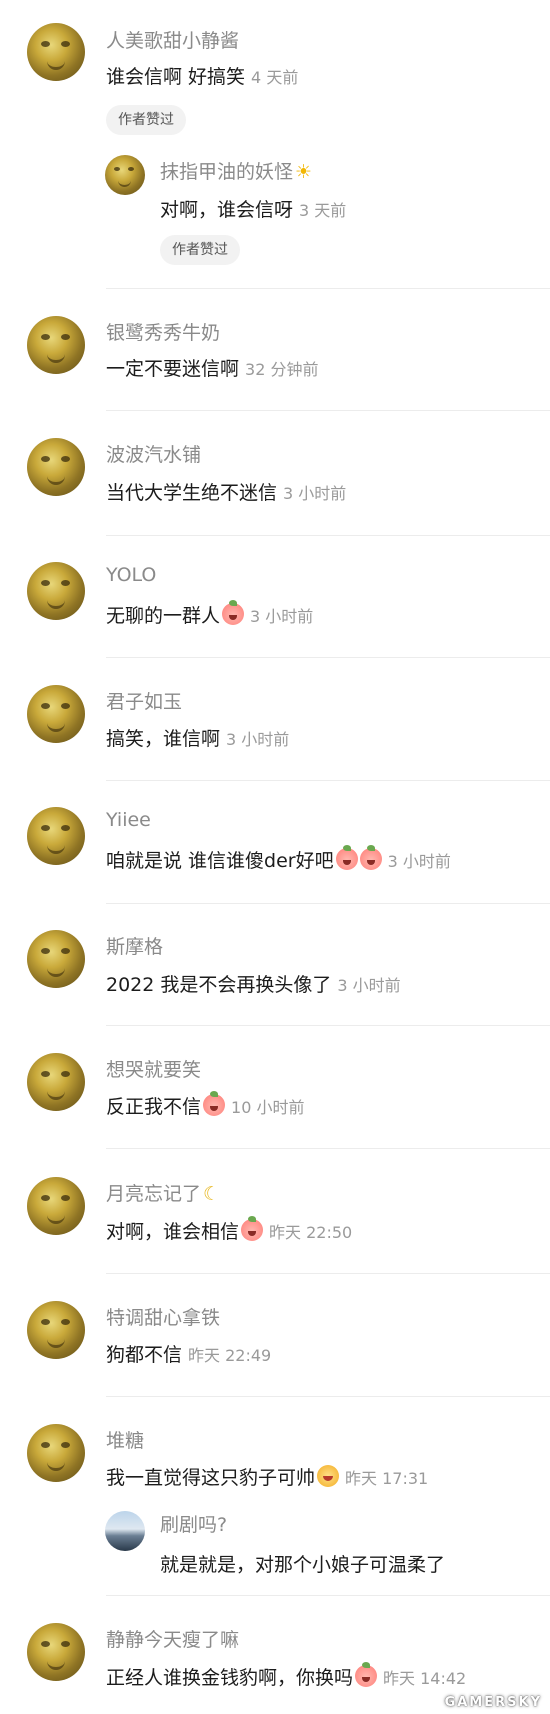  Describe the element at coordinates (282, 369) in the screenshot. I see `comment-time: 32 分钟前` at that location.